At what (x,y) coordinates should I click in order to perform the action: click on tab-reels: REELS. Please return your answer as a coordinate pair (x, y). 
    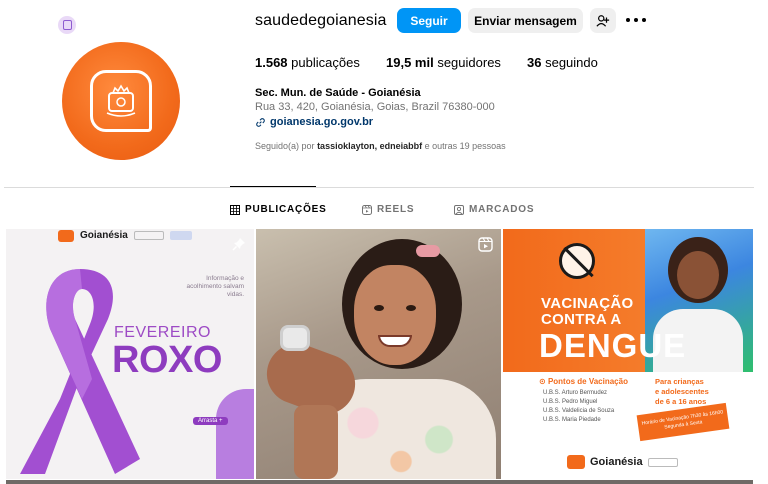
    Looking at the image, I should click on (388, 209).